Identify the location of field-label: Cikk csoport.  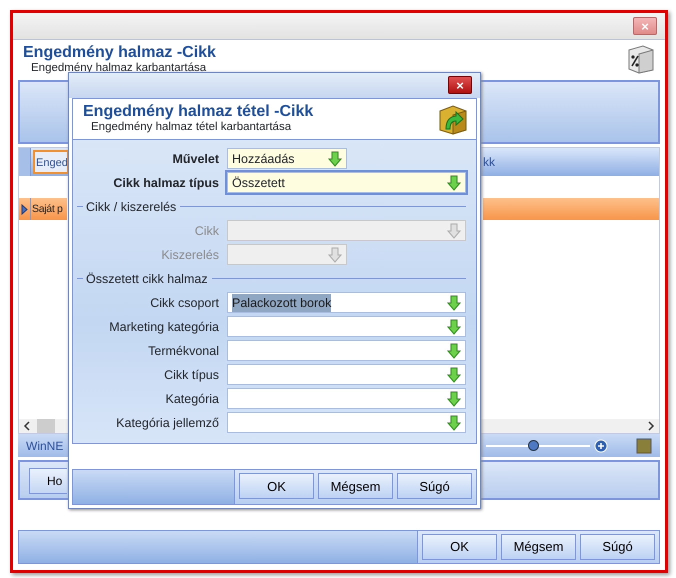
(184, 303).